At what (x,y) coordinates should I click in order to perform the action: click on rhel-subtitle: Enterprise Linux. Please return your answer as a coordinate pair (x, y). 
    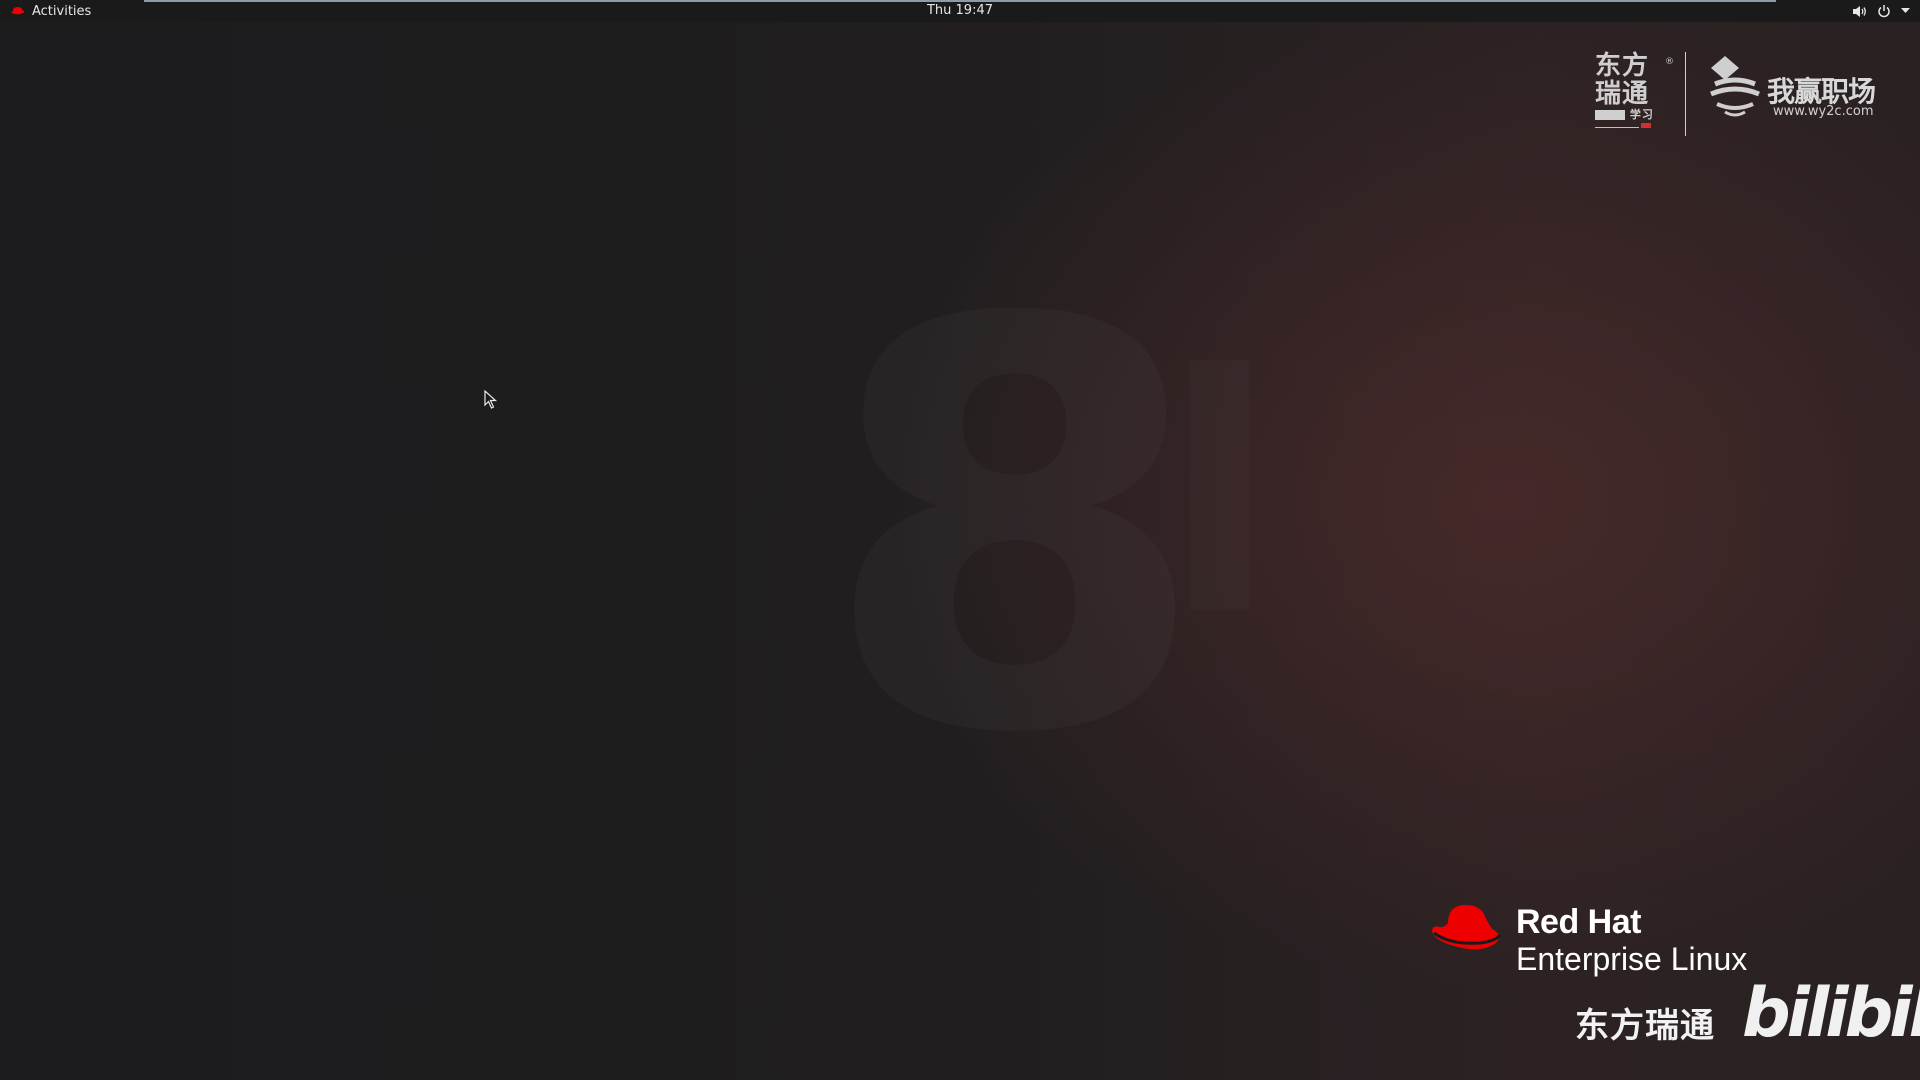
    Looking at the image, I should click on (1632, 959).